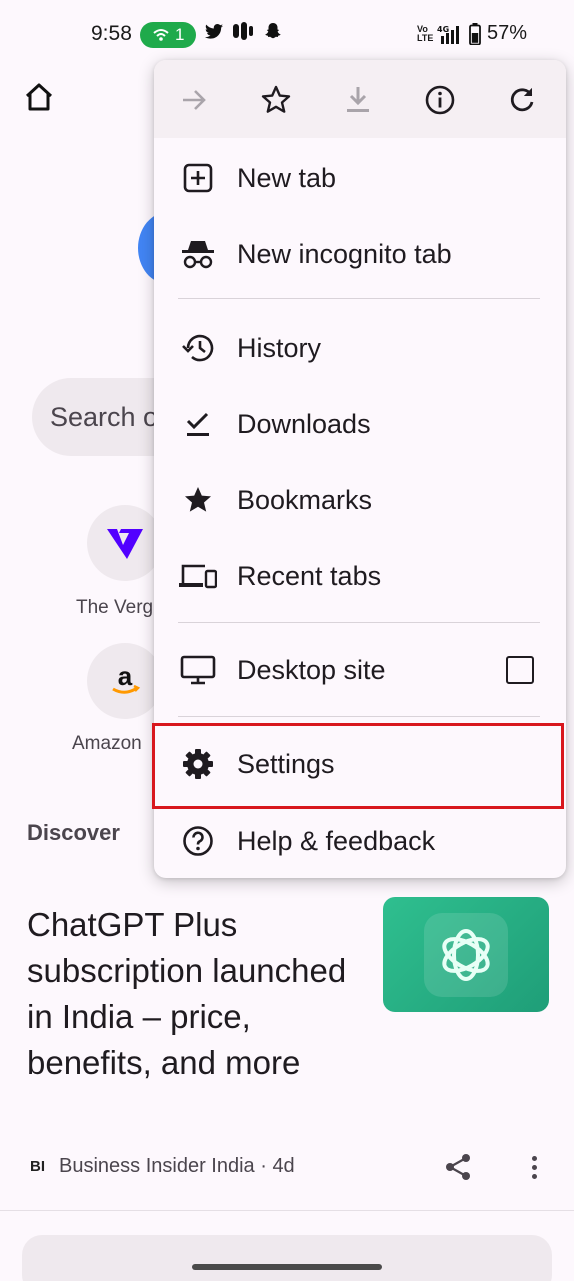 The width and height of the screenshot is (574, 1281). I want to click on download-page-button, so click(358, 100).